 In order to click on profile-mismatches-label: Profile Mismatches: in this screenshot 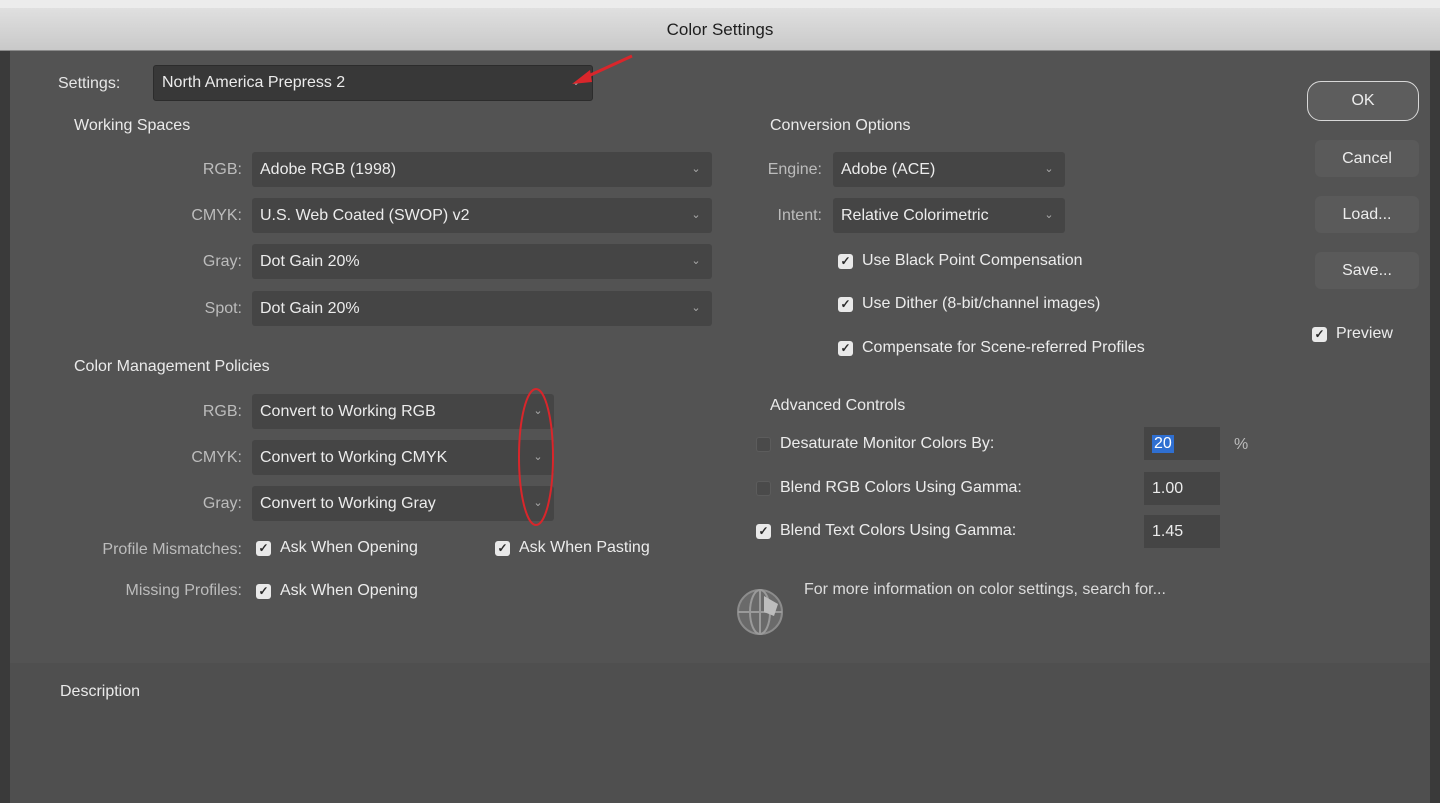, I will do `click(172, 549)`.